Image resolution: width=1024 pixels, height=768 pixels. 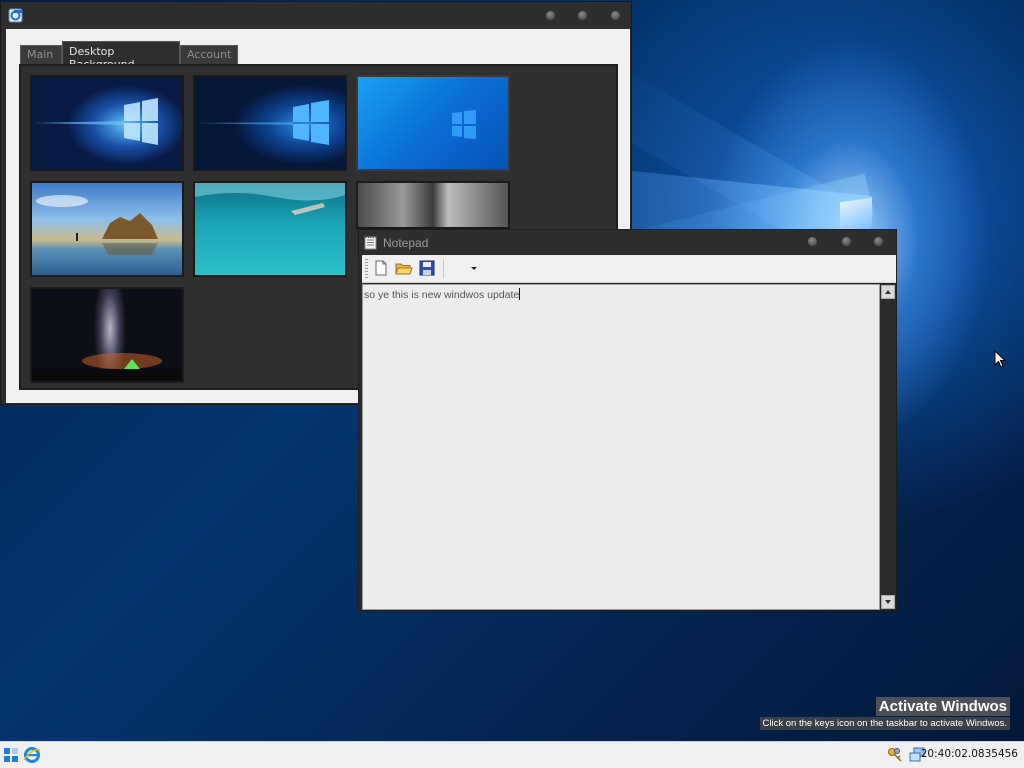 I want to click on new-file-icon, so click(x=381, y=268).